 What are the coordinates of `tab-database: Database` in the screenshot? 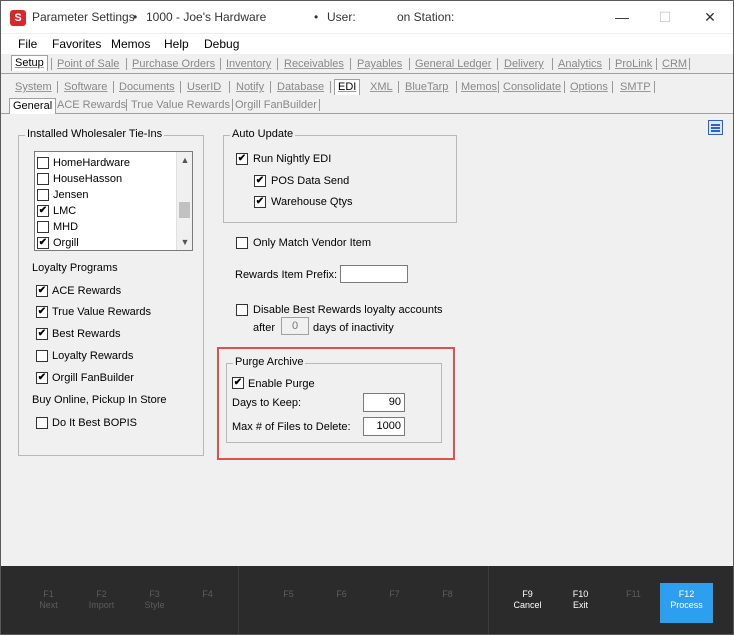 It's located at (300, 87).